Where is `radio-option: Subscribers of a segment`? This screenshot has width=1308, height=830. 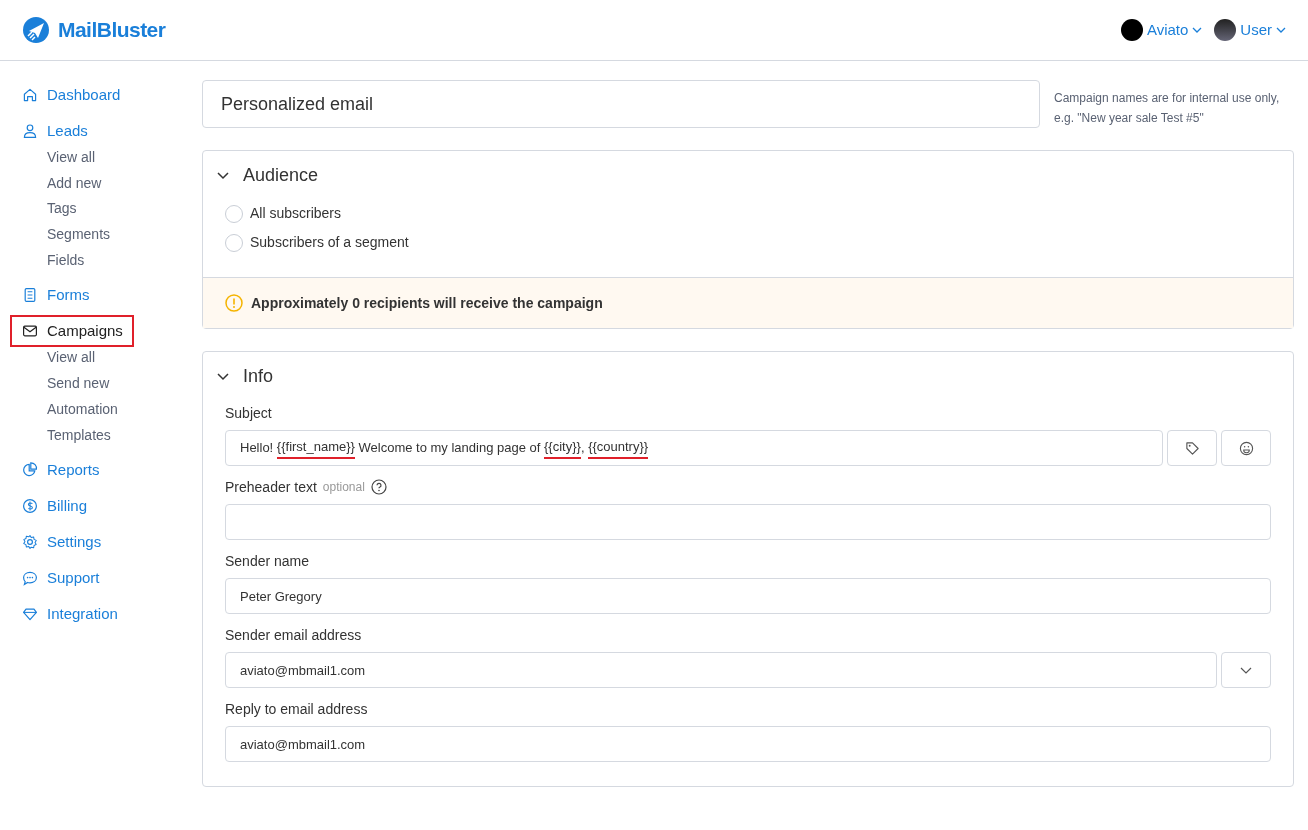 radio-option: Subscribers of a segment is located at coordinates (317, 242).